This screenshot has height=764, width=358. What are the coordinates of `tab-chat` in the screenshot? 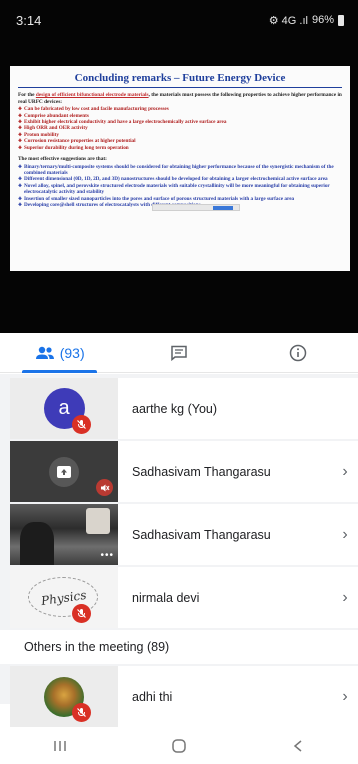 It's located at (178, 352).